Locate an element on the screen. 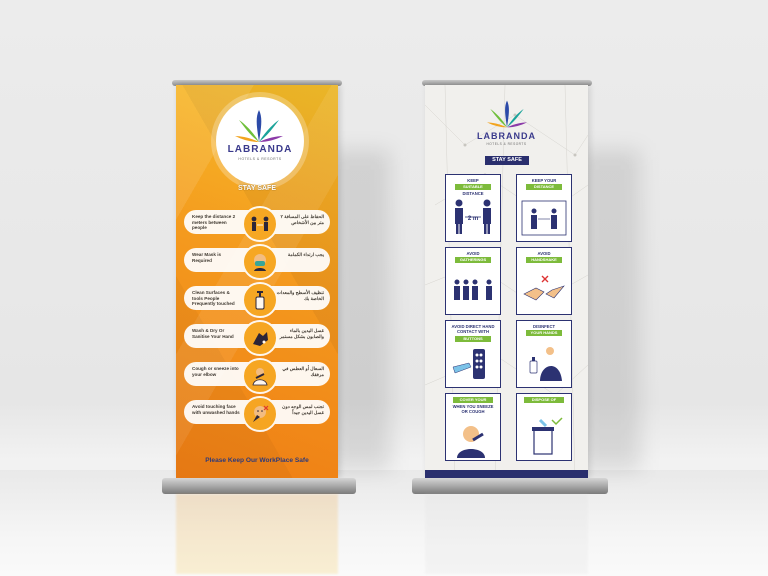 The width and height of the screenshot is (768, 576). card-tag: COVER YOUR MOUTH is located at coordinates (473, 402).